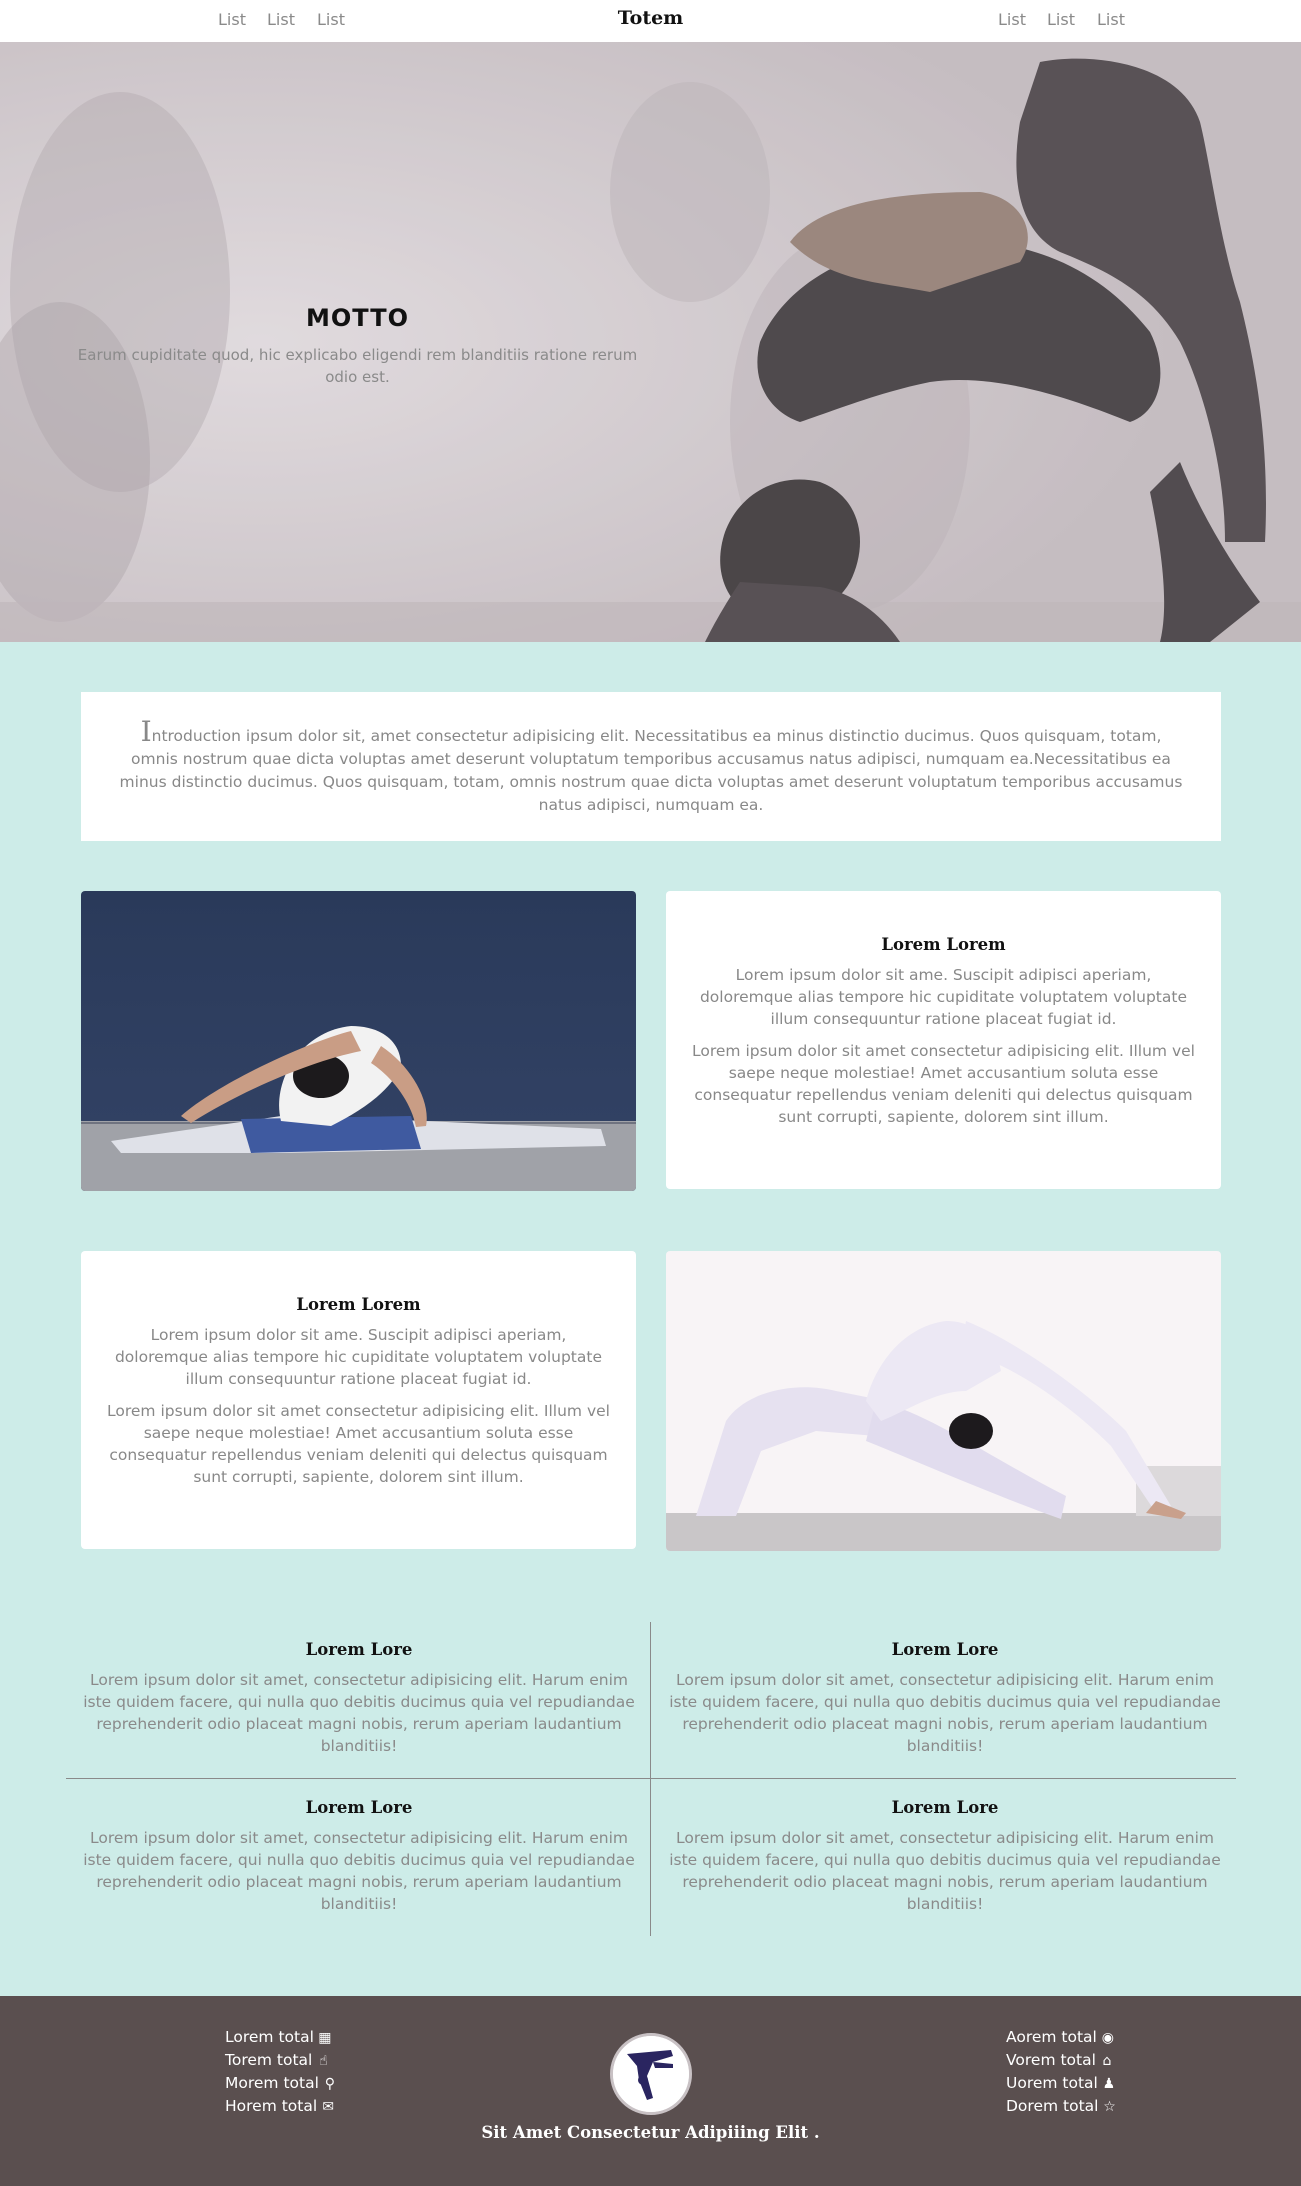 The image size is (1301, 2186). I want to click on home-icon: ⌂, so click(1107, 2061).